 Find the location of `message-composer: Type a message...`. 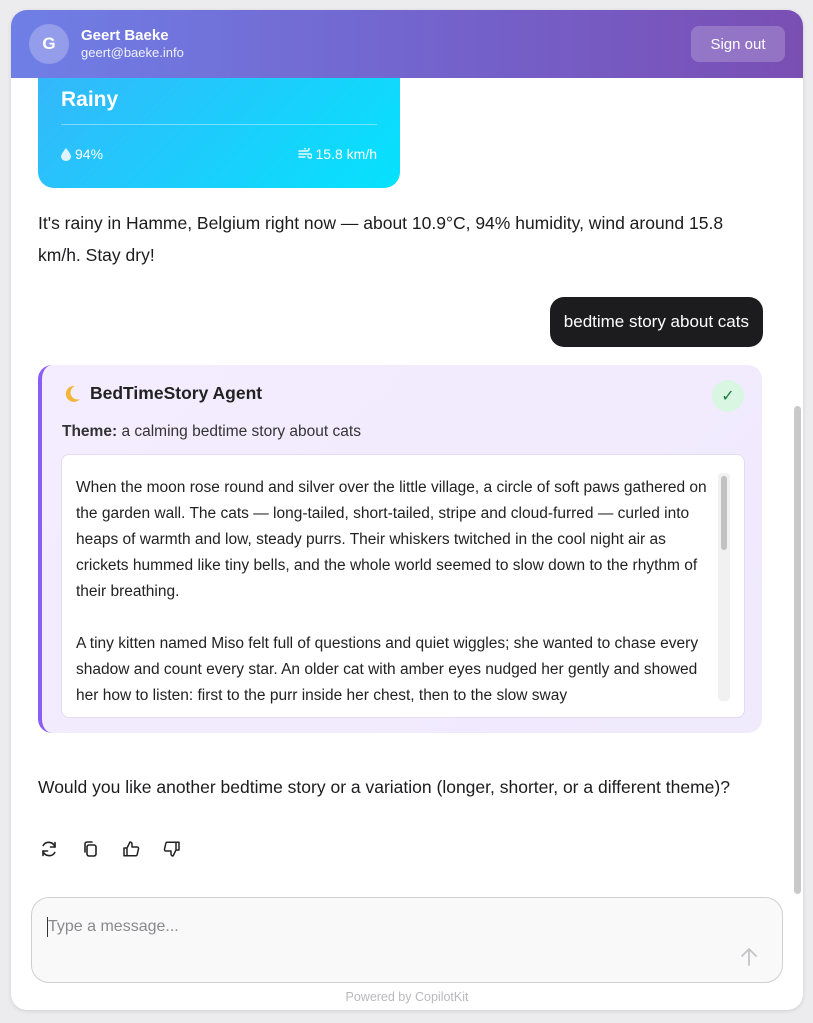

message-composer: Type a message... is located at coordinates (407, 940).